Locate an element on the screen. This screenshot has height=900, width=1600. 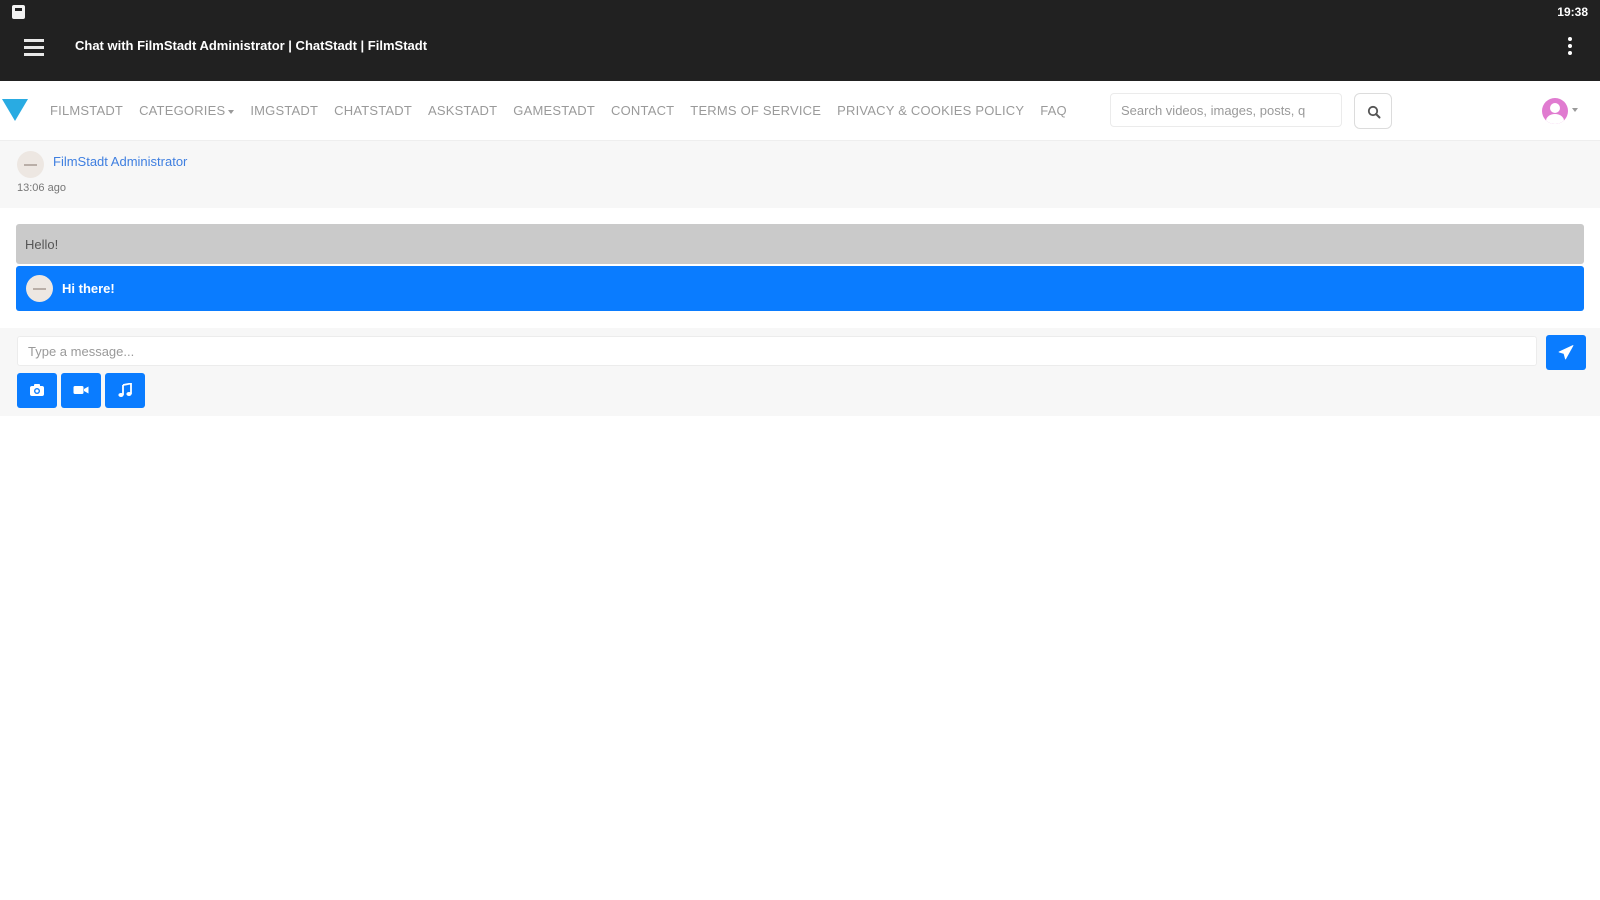
send-icon is located at coordinates (1566, 352).